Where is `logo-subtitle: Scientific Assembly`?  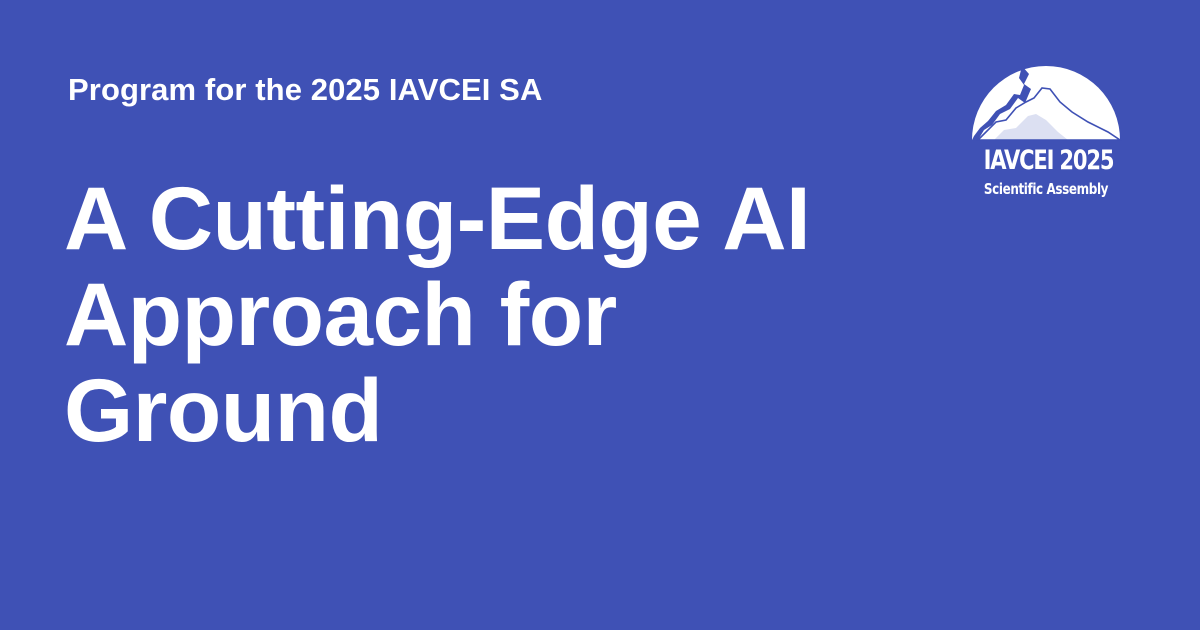
logo-subtitle: Scientific Assembly is located at coordinates (1046, 189).